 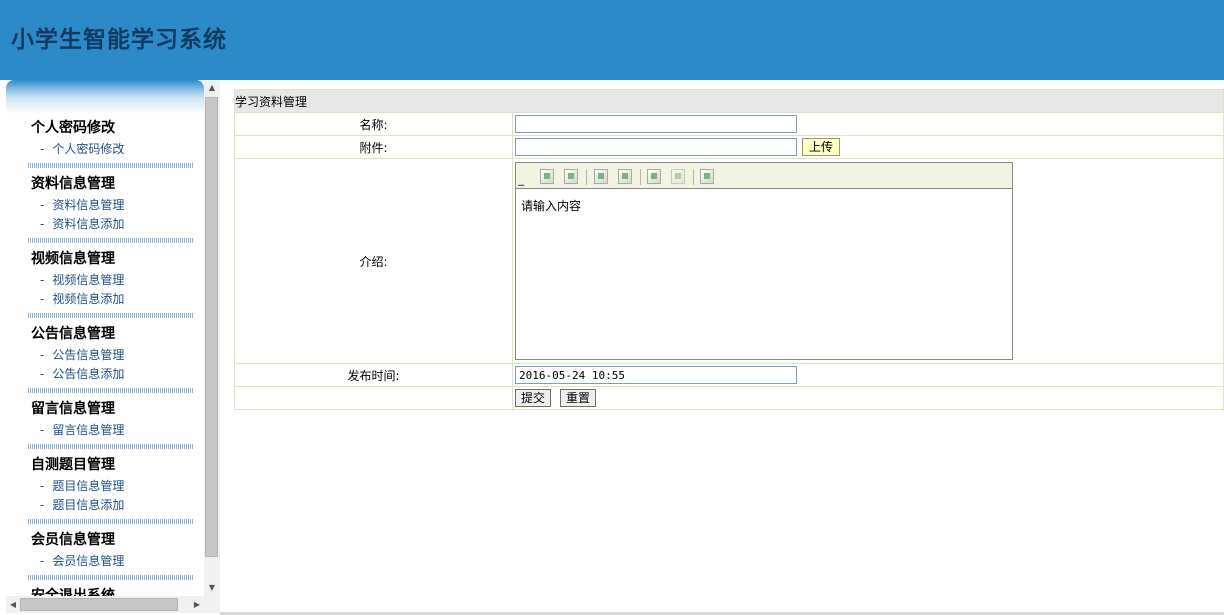 I want to click on menu-group-title: 自测题目管理, so click(x=105, y=465).